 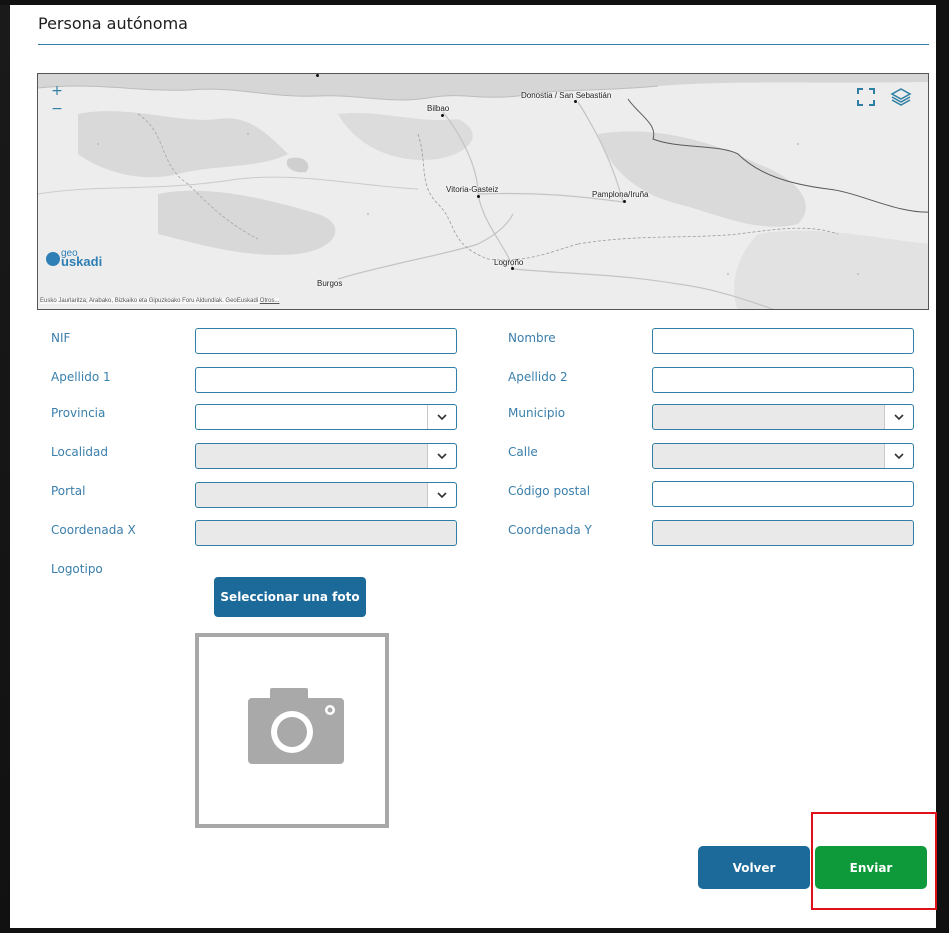 I want to click on apellido1-input, so click(x=326, y=380).